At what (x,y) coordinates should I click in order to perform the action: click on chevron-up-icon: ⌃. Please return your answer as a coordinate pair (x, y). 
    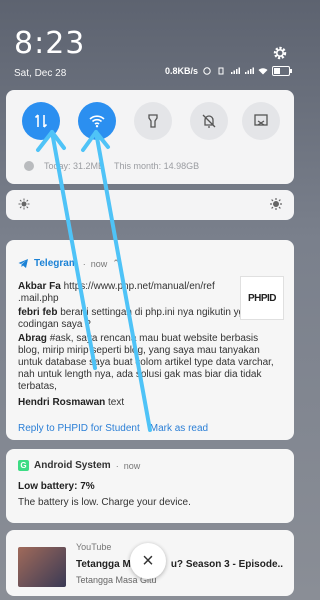
    Looking at the image, I should click on (116, 263).